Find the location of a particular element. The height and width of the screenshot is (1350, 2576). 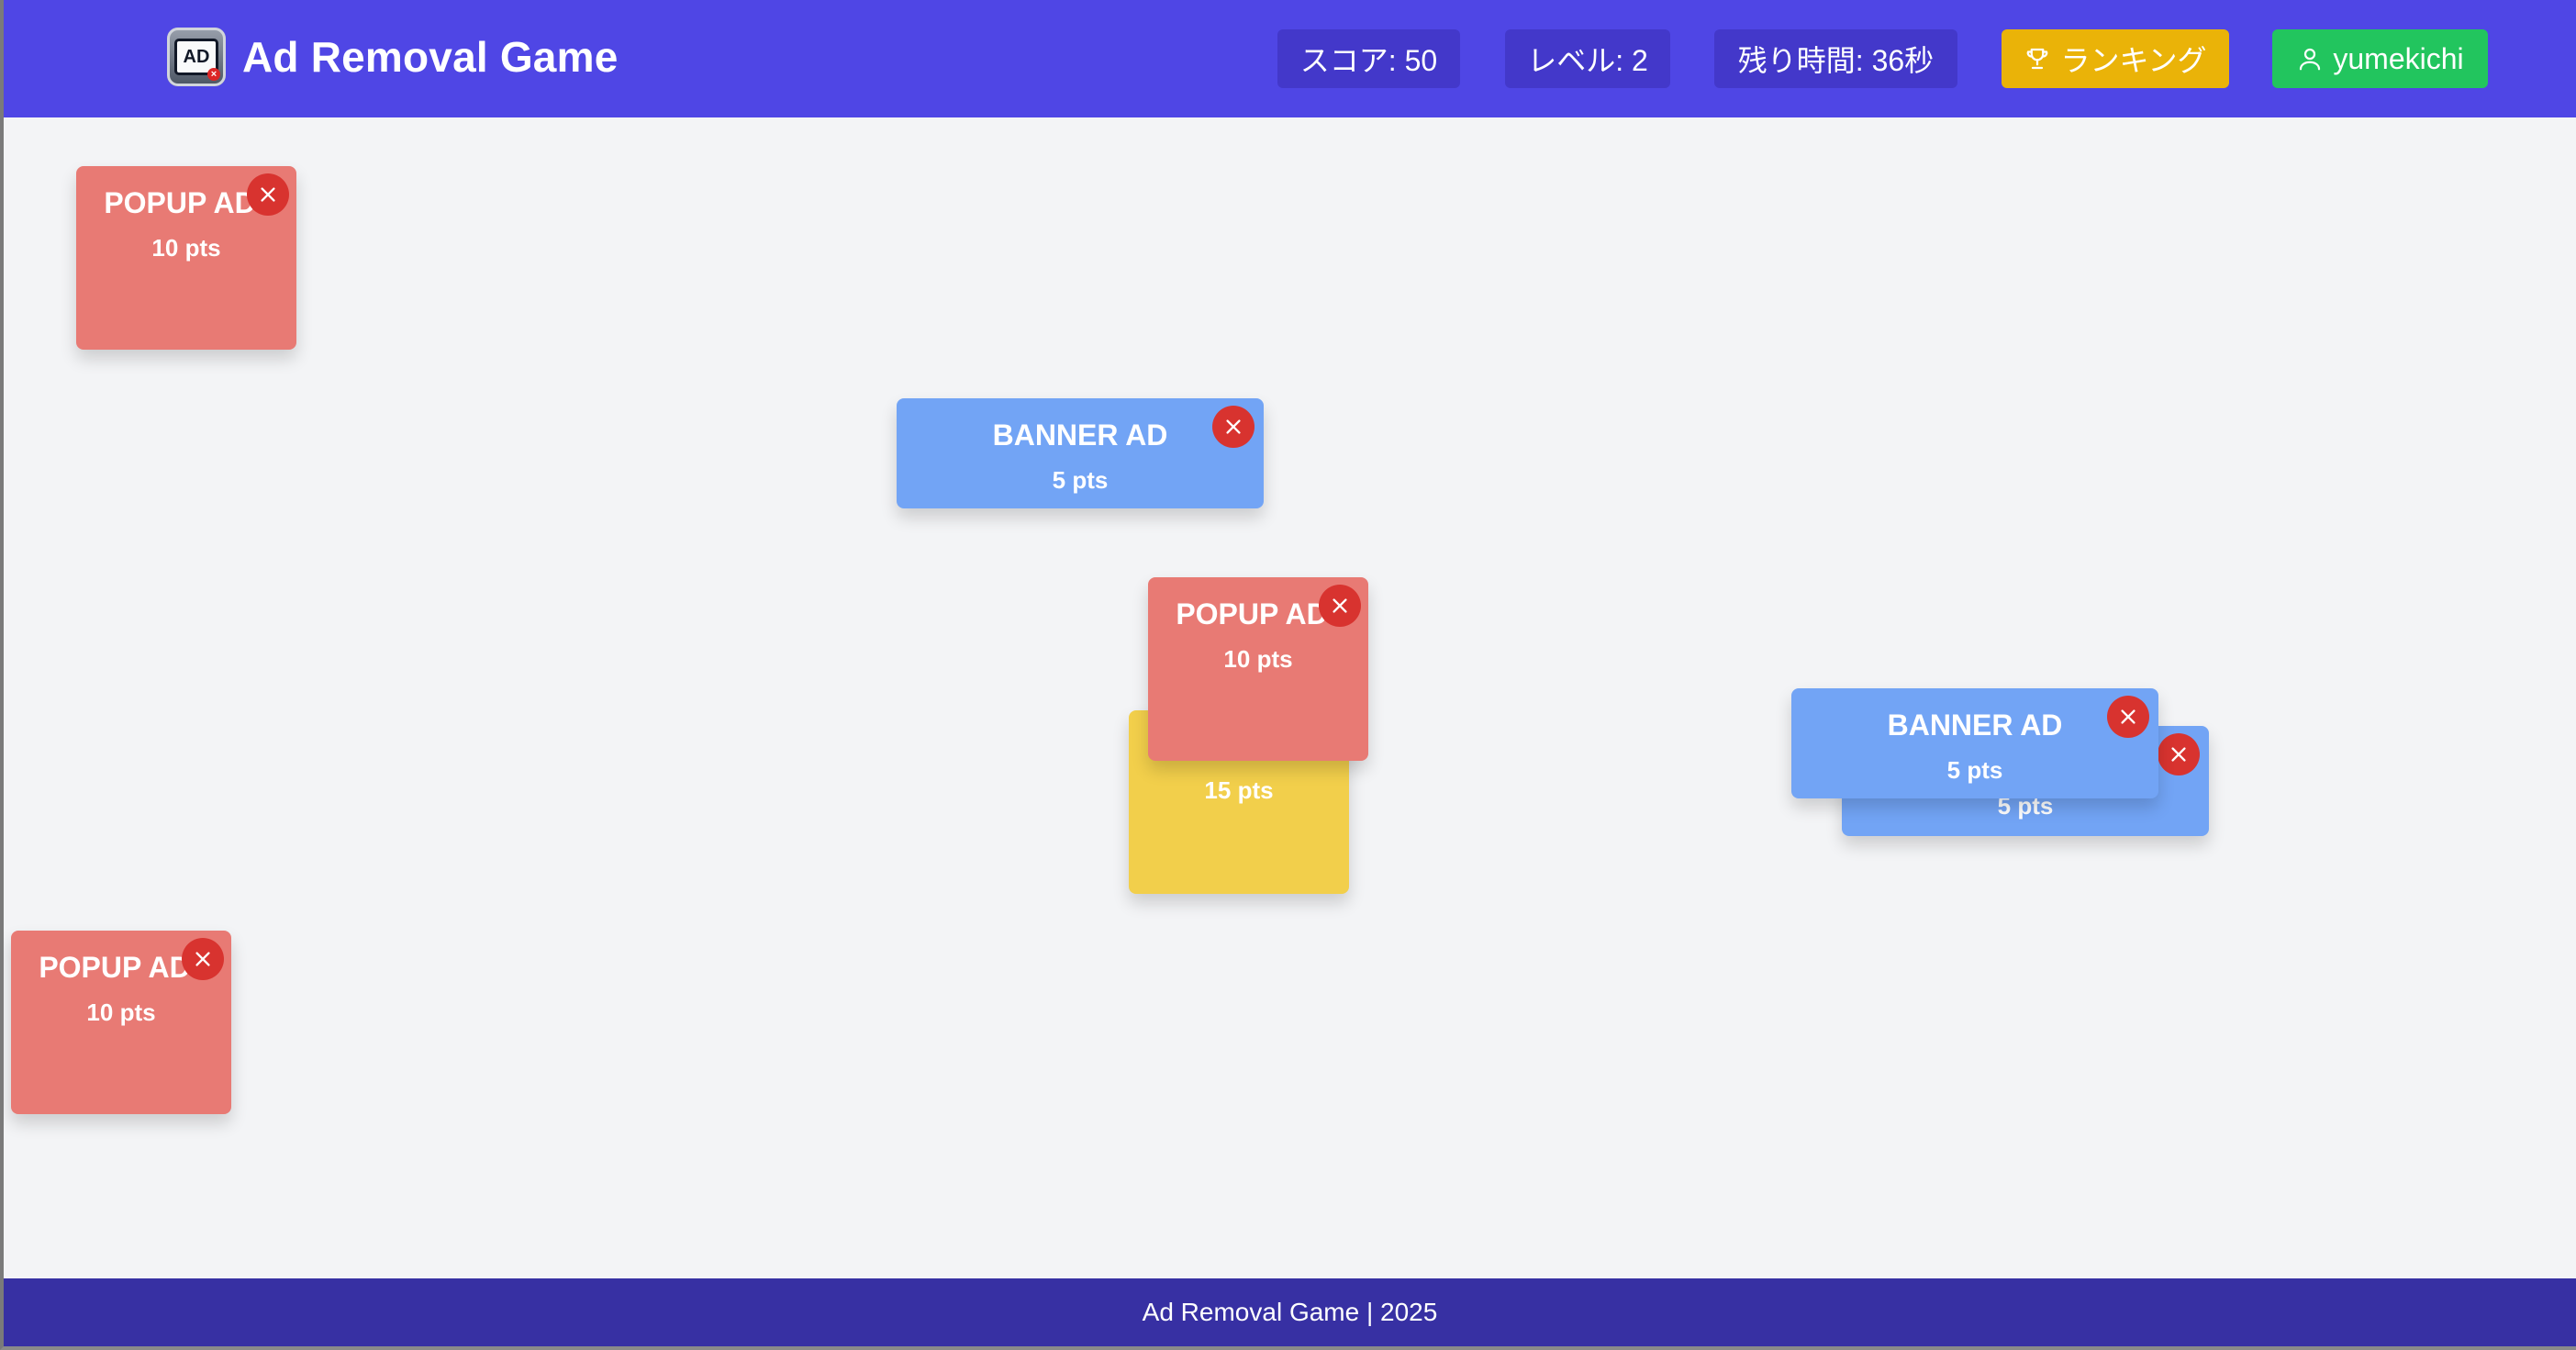

footer-text: Ad Removal Game | 2025 is located at coordinates (1290, 1312).